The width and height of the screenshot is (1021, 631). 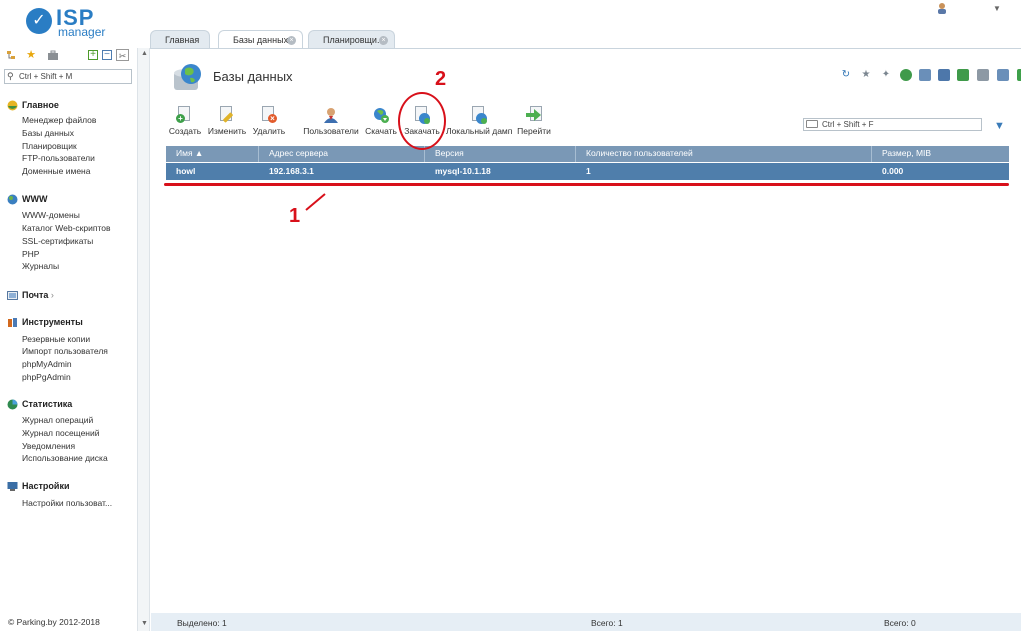 I want to click on local-dump-button-label: Локальный дамп, so click(x=479, y=131).